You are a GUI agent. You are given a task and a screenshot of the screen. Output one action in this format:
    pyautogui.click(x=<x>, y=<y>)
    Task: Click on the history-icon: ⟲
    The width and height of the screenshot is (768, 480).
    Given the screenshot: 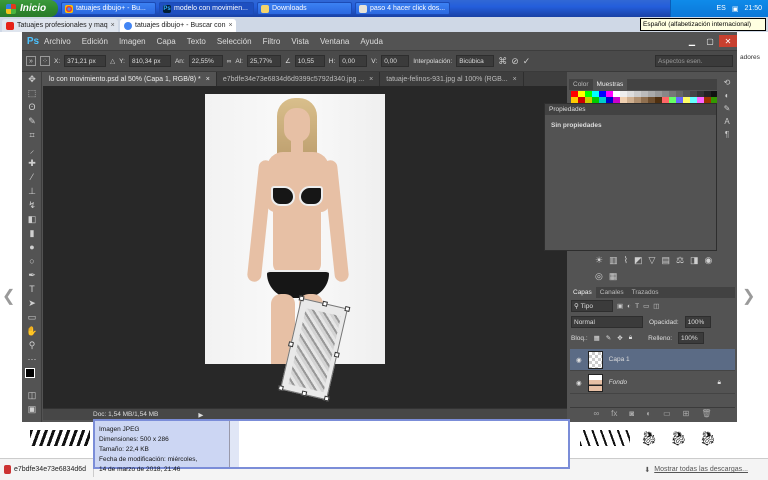 What is the action you would take?
    pyautogui.click(x=727, y=82)
    